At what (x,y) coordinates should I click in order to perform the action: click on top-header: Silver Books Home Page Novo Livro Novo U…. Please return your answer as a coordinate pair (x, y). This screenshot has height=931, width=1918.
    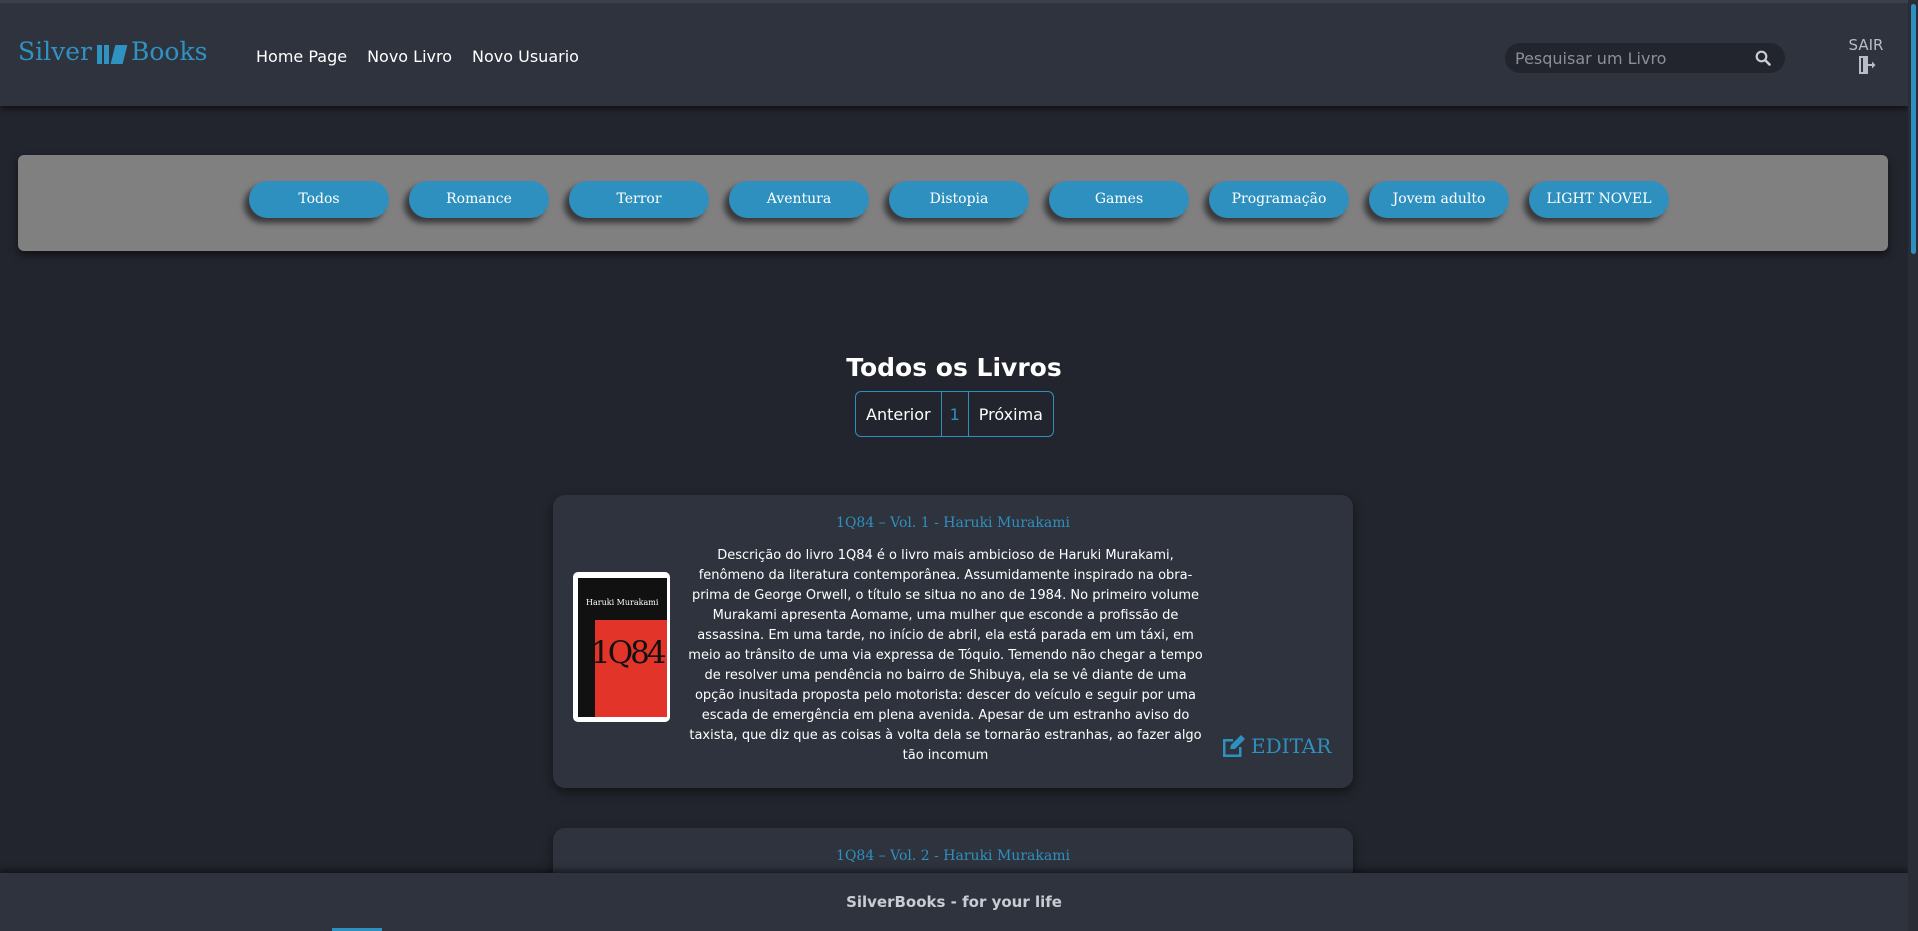
    Looking at the image, I should click on (954, 53).